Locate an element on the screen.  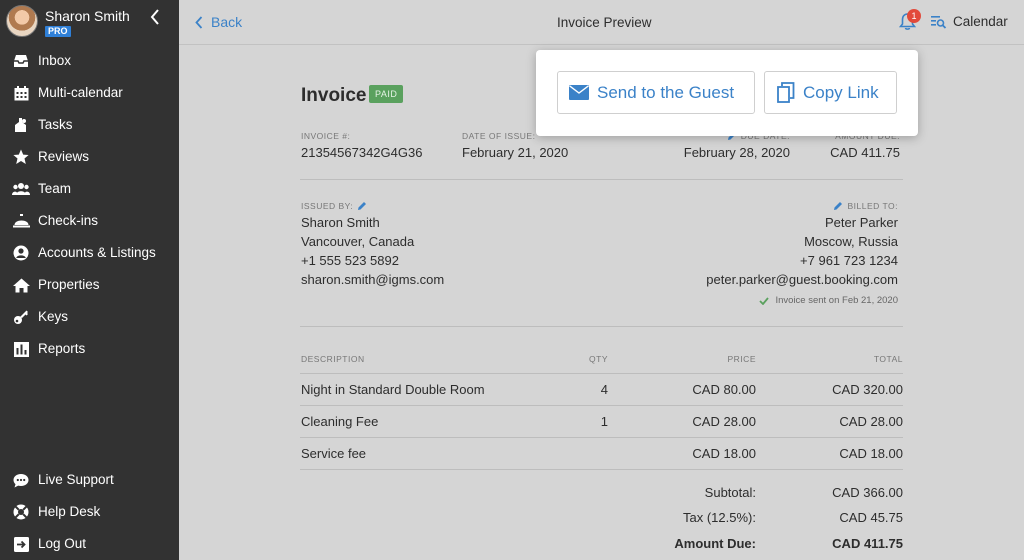
home-icon is located at coordinates (21, 285).